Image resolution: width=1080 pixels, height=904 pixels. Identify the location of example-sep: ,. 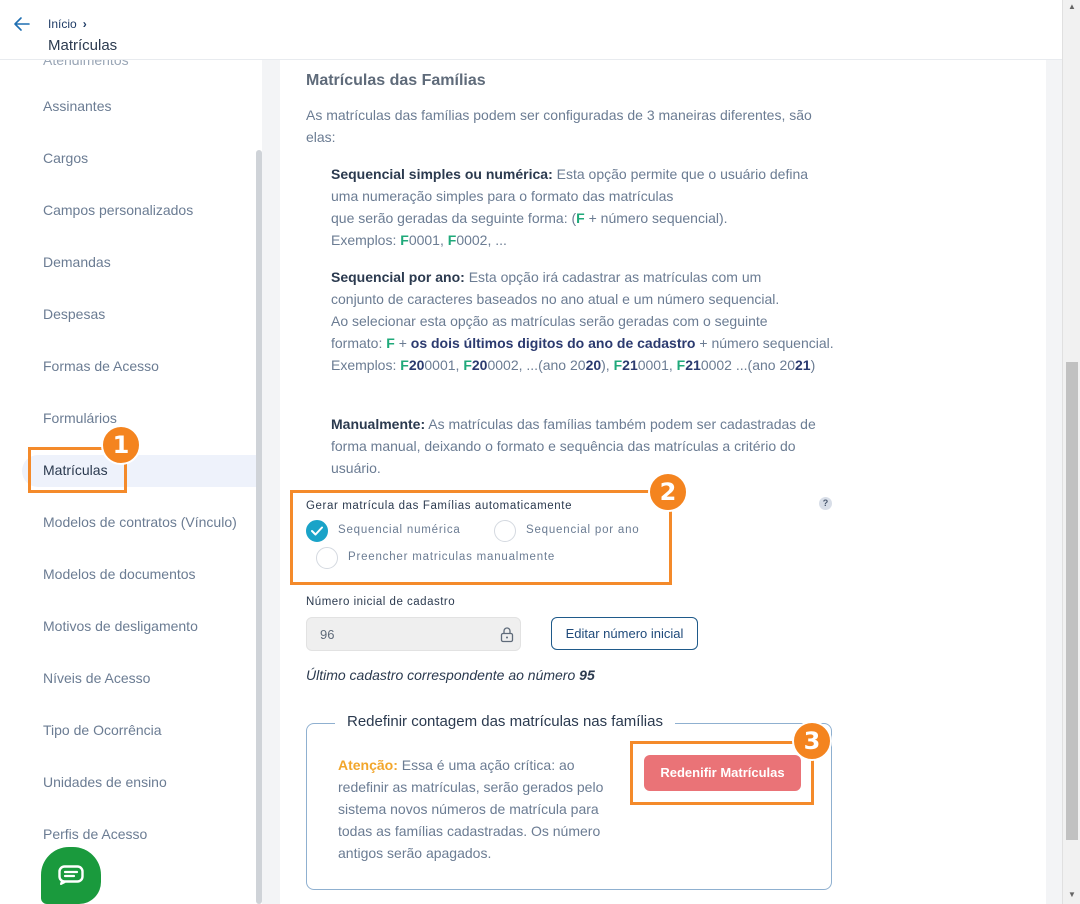
(672, 365).